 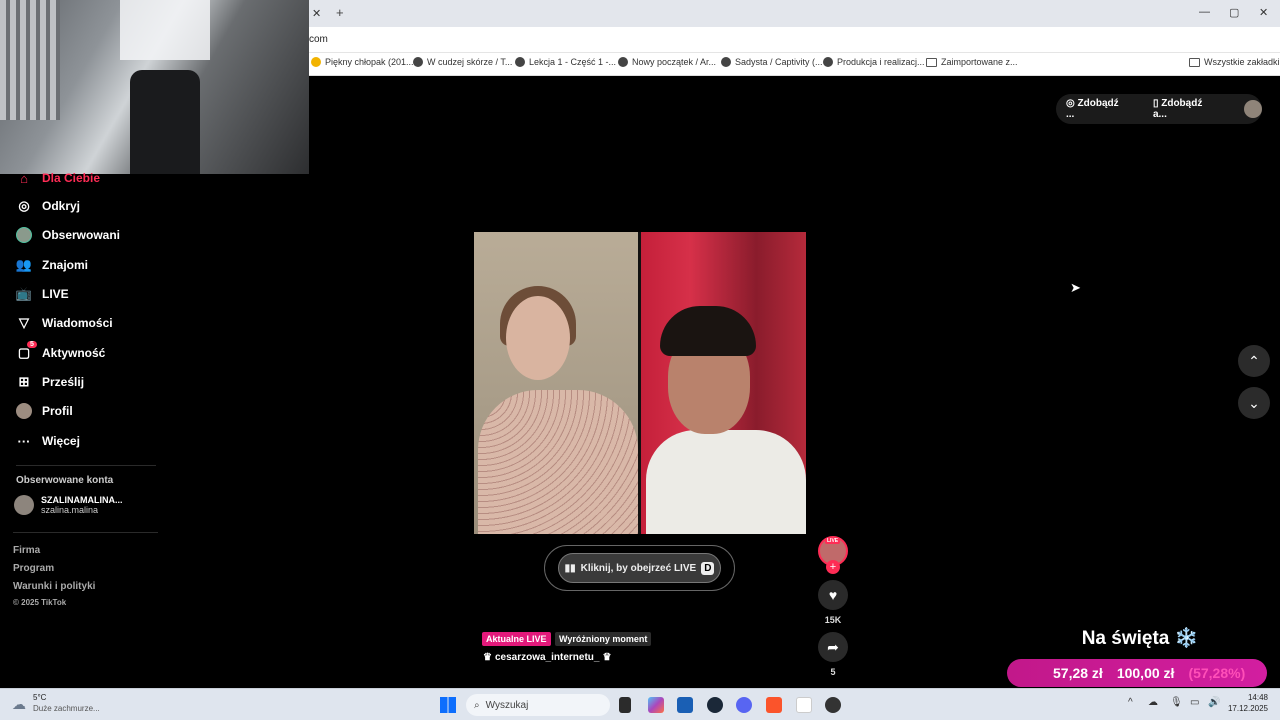 What do you see at coordinates (625, 705) in the screenshot?
I see `file-explorer-icon` at bounding box center [625, 705].